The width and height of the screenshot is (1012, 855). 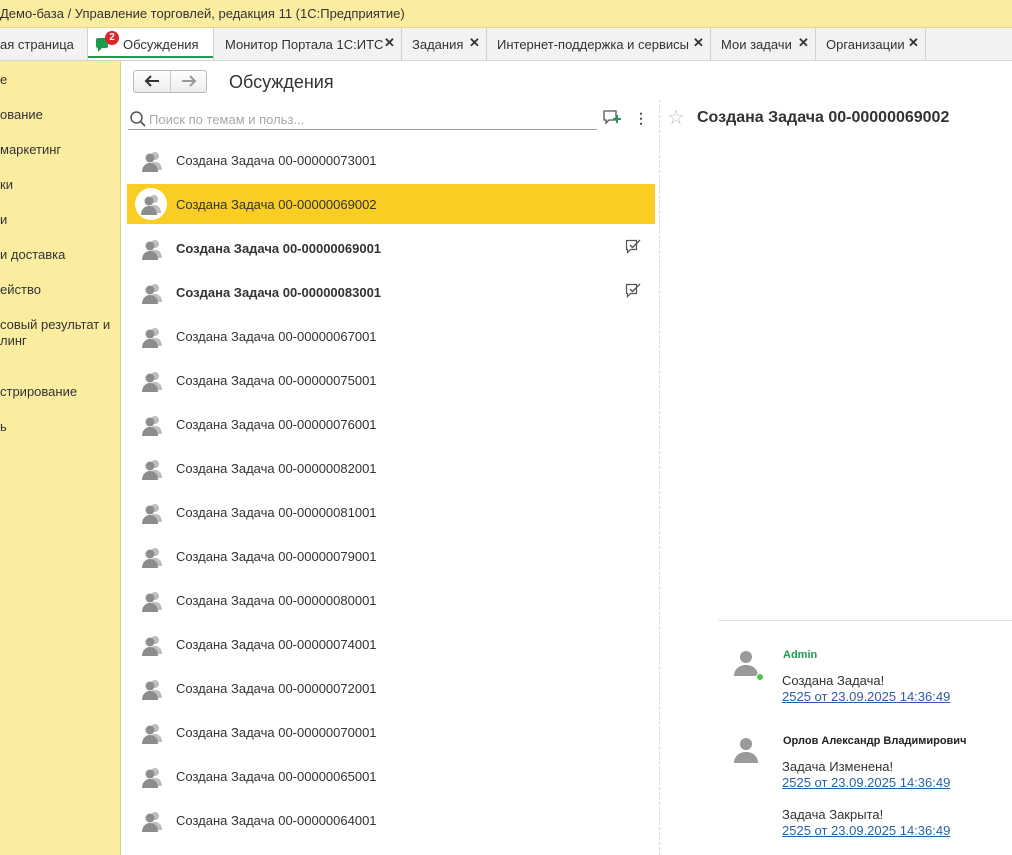 I want to click on discussion-title: Создана Задача 00-00000069002, so click(x=276, y=204).